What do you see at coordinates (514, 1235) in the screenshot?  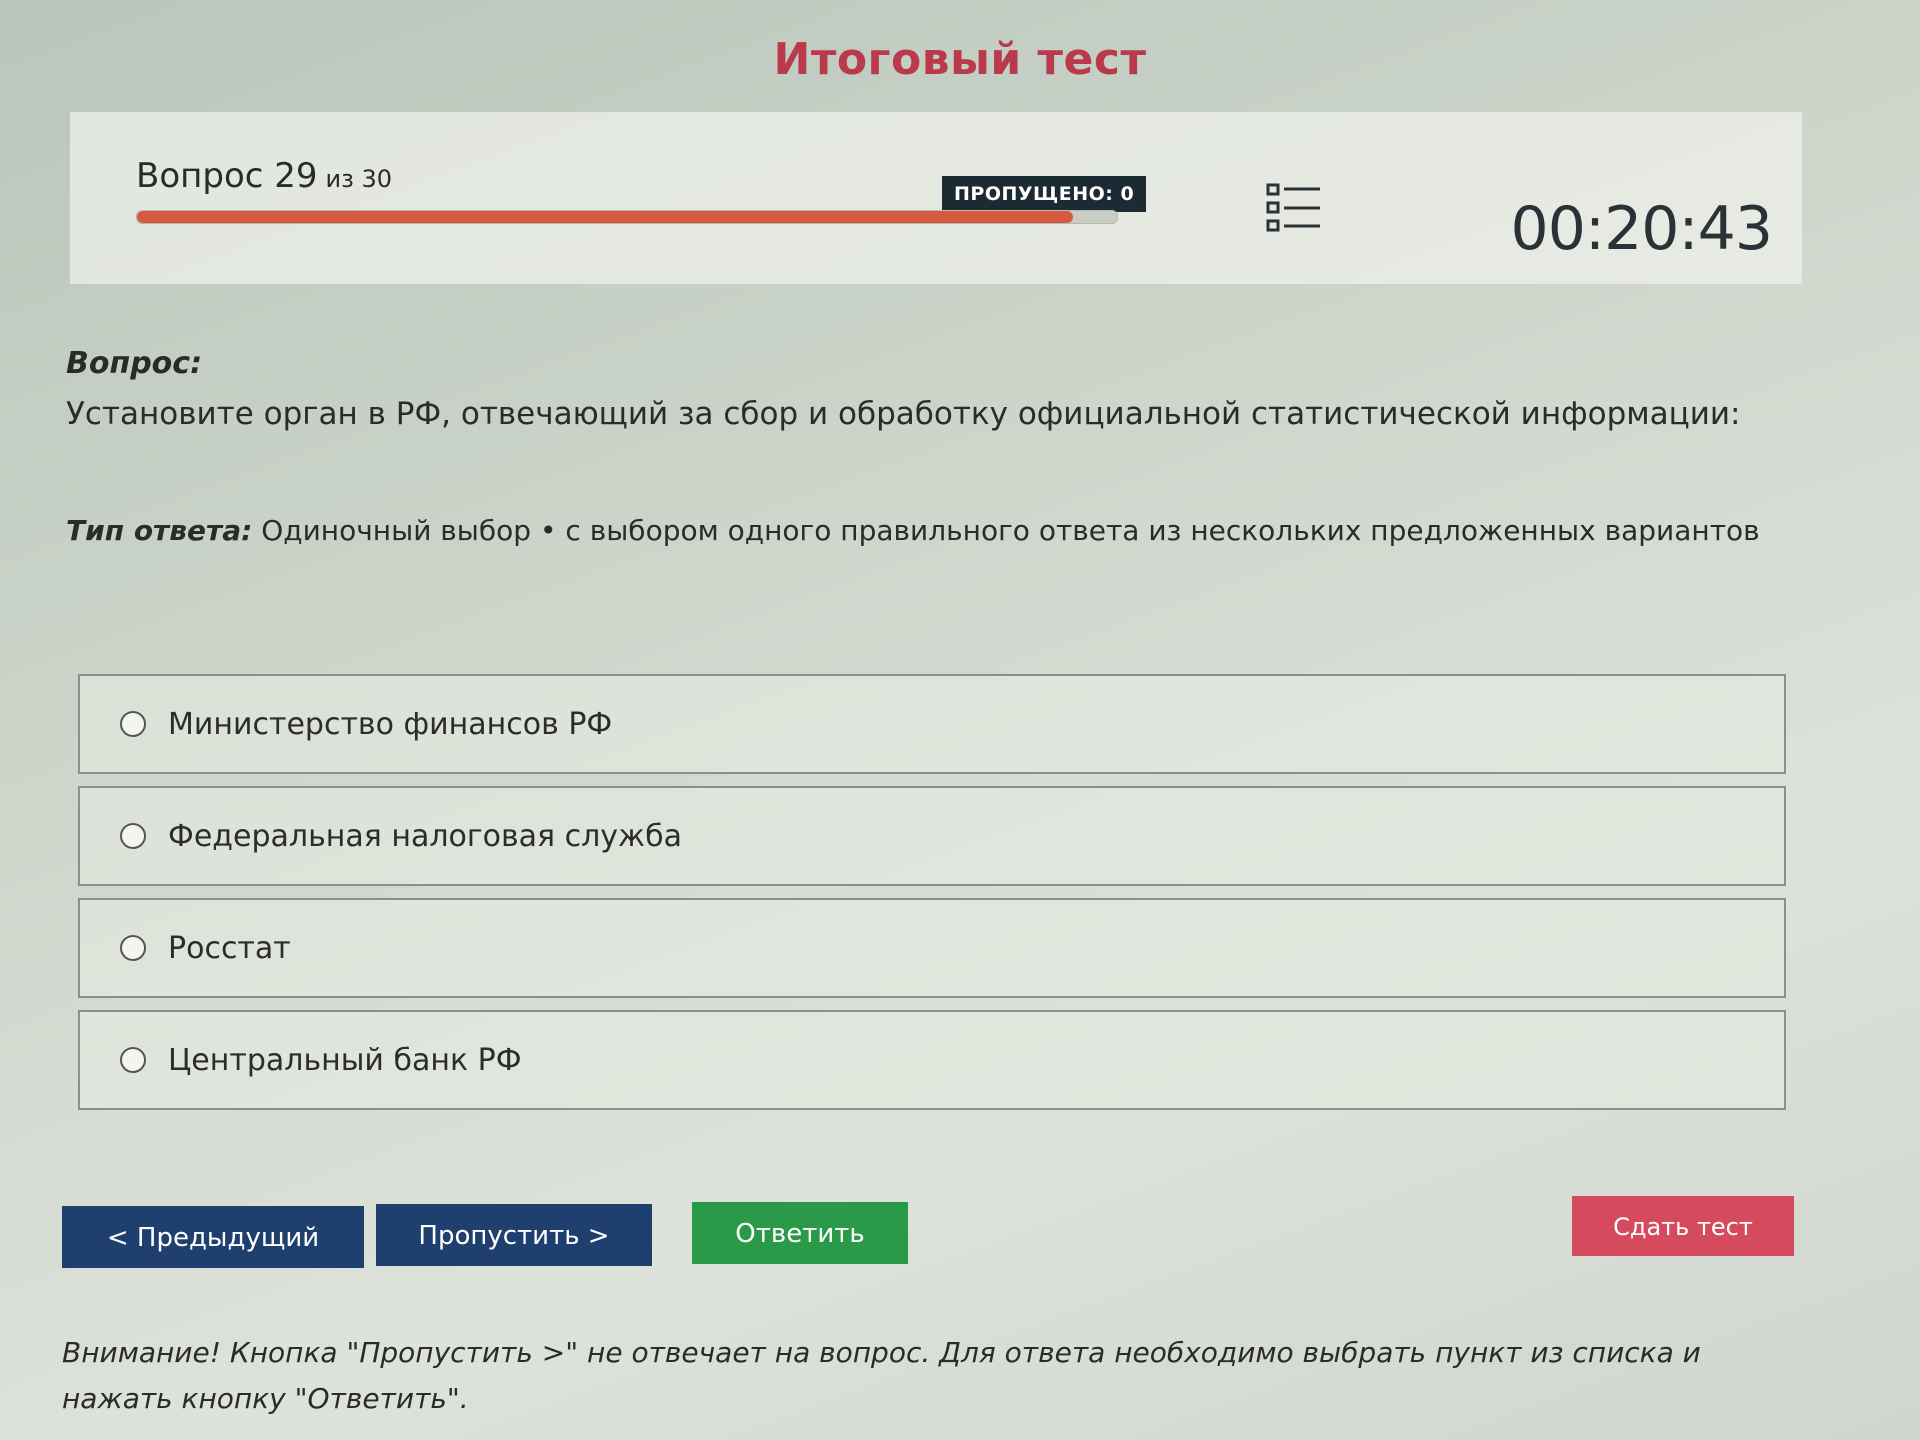 I see `skip-button: Пропустить >` at bounding box center [514, 1235].